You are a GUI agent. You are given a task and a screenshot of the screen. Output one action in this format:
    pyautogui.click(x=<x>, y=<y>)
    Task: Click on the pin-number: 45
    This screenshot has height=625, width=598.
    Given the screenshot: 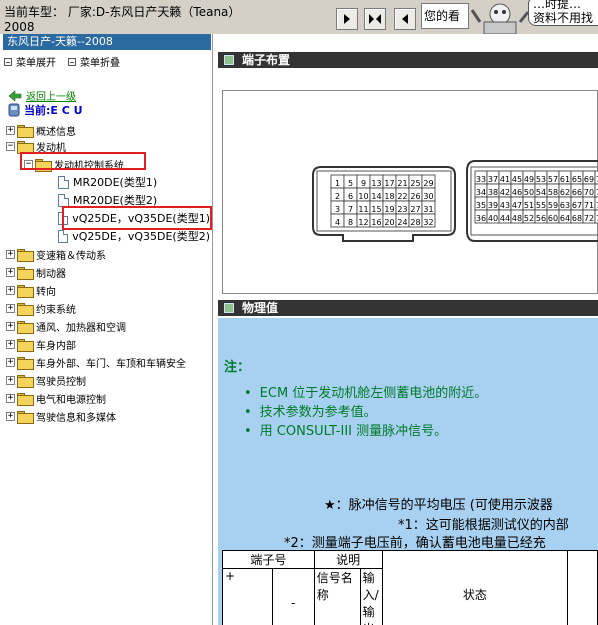 What is the action you would take?
    pyautogui.click(x=517, y=179)
    